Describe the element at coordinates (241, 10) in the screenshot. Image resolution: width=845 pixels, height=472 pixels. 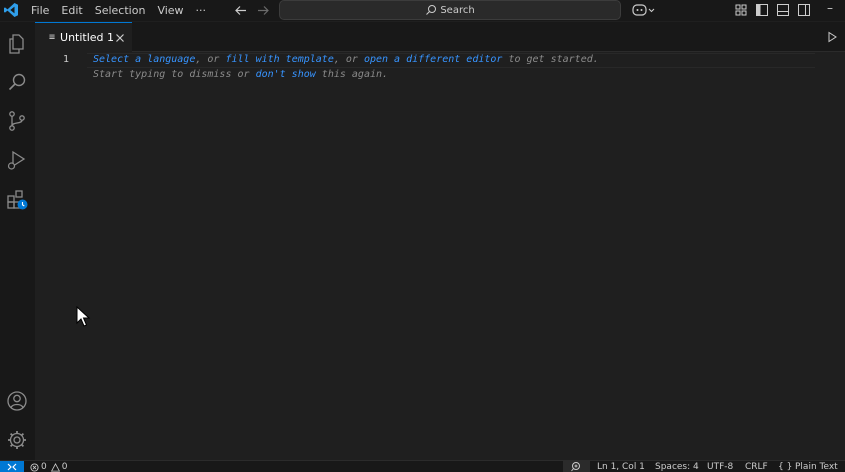
I see `back-arrow-icon` at that location.